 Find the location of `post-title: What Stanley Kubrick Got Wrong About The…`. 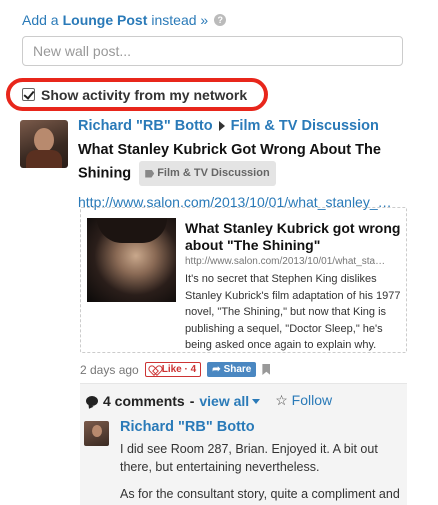

post-title: What Stanley Kubrick Got Wrong About The… is located at coordinates (248, 163).